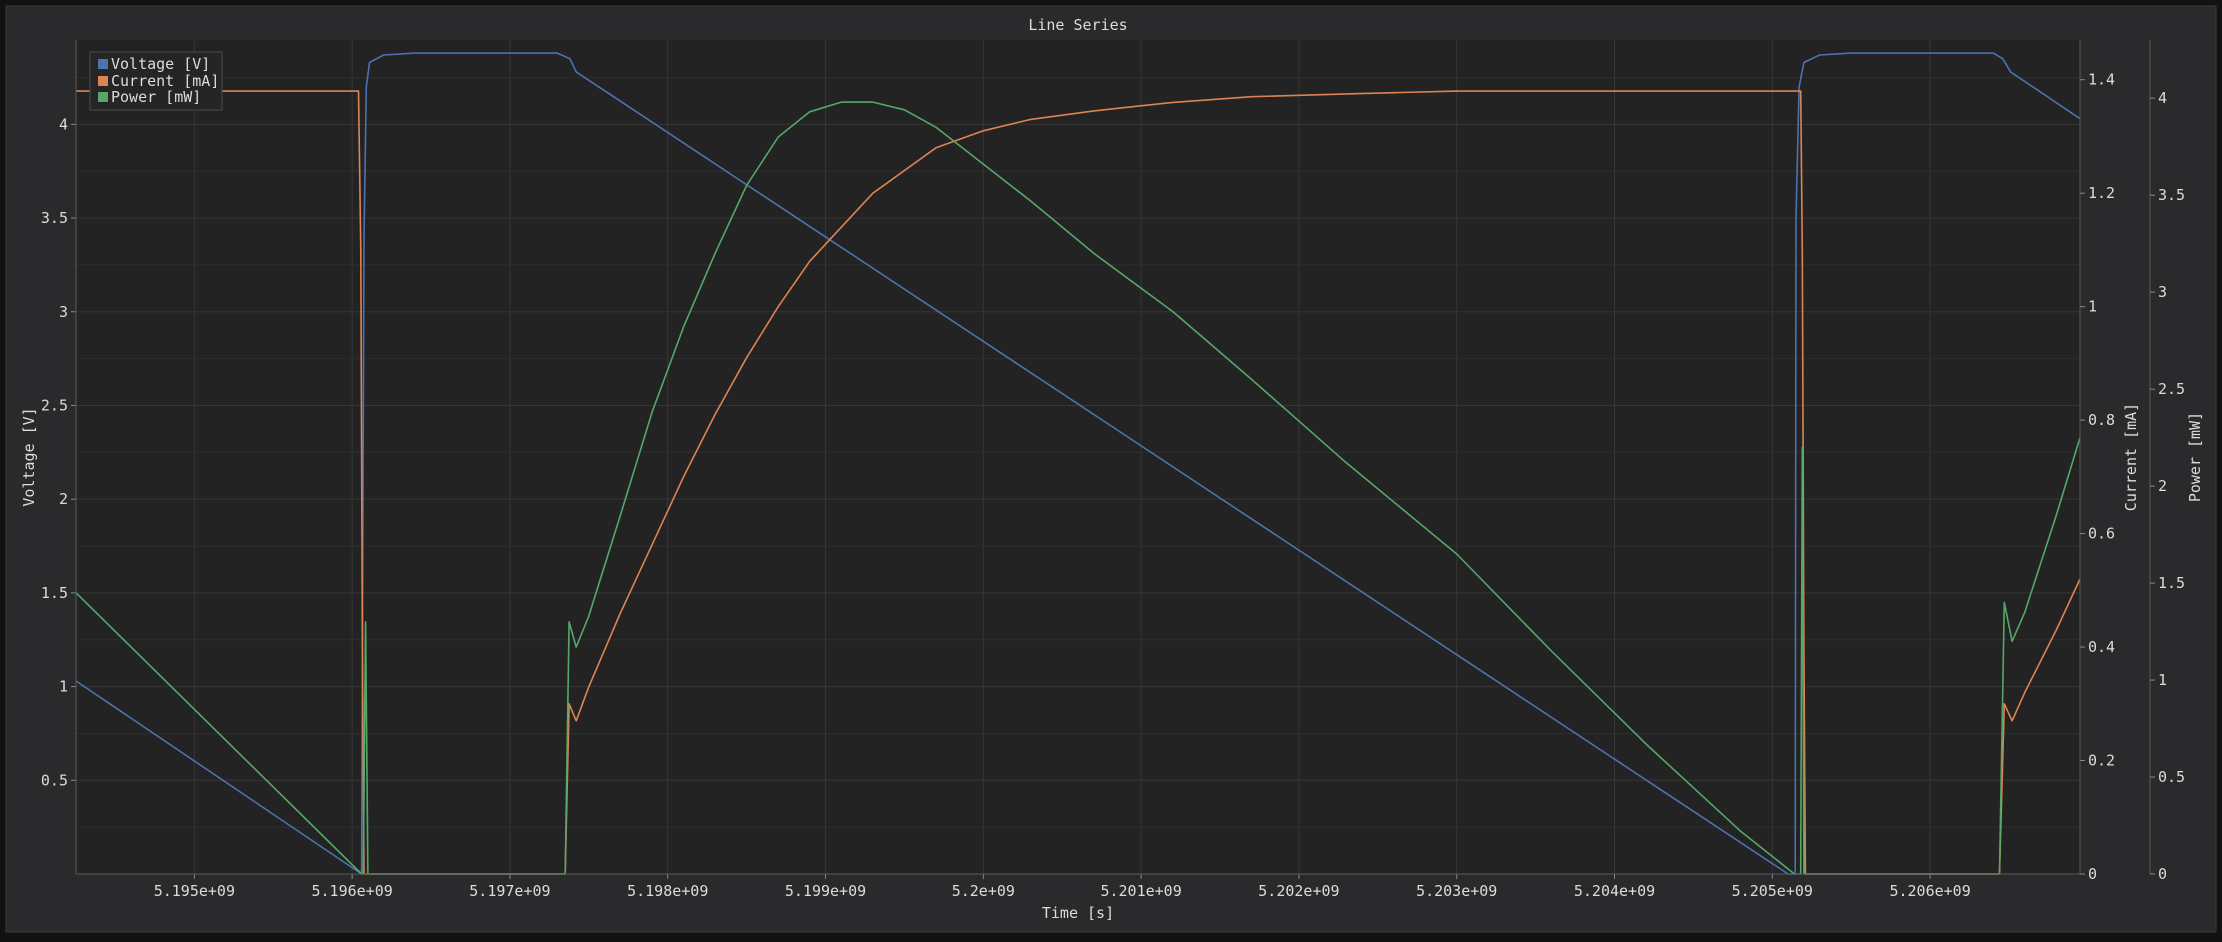  I want to click on y-tick-label-current: 0.6, so click(2101, 534).